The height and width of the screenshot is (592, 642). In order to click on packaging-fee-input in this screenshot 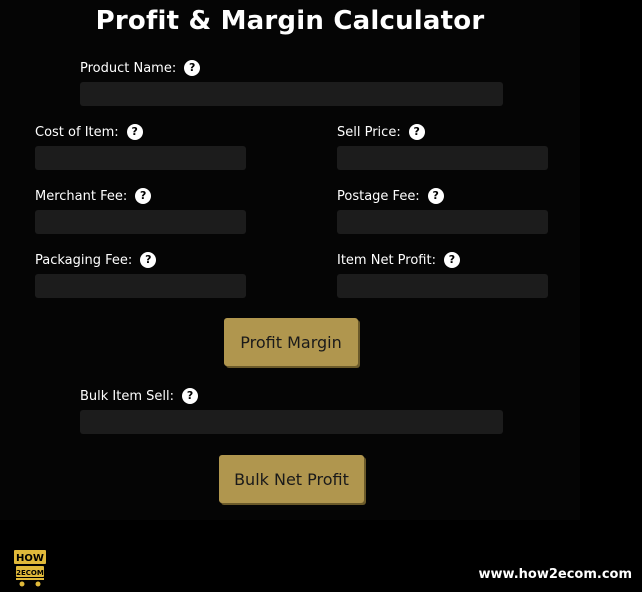, I will do `click(140, 286)`.